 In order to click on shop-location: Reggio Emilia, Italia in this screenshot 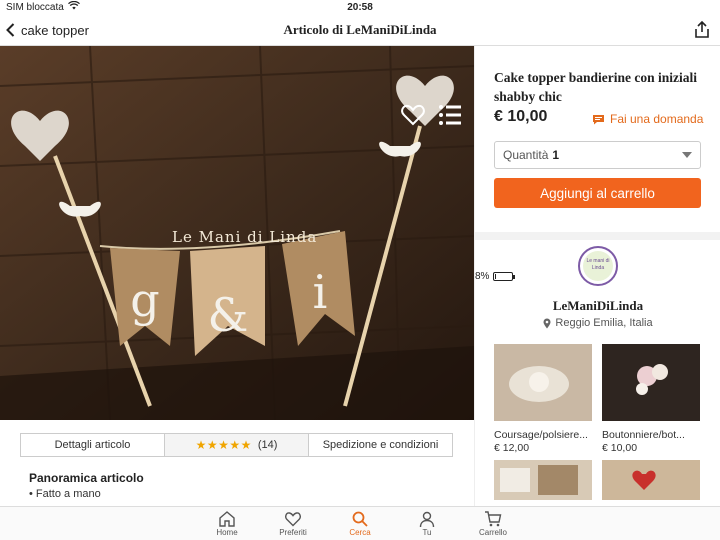, I will do `click(597, 323)`.